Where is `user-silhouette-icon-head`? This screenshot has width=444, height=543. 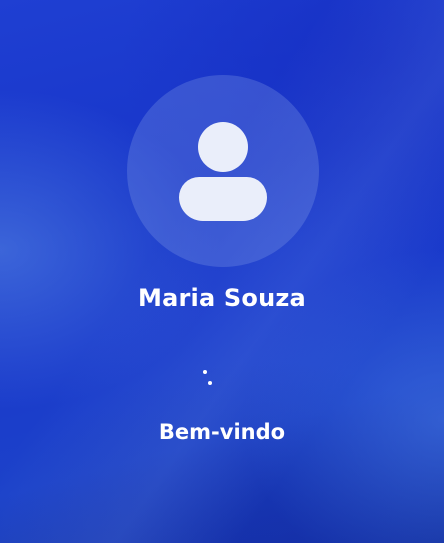 user-silhouette-icon-head is located at coordinates (223, 147).